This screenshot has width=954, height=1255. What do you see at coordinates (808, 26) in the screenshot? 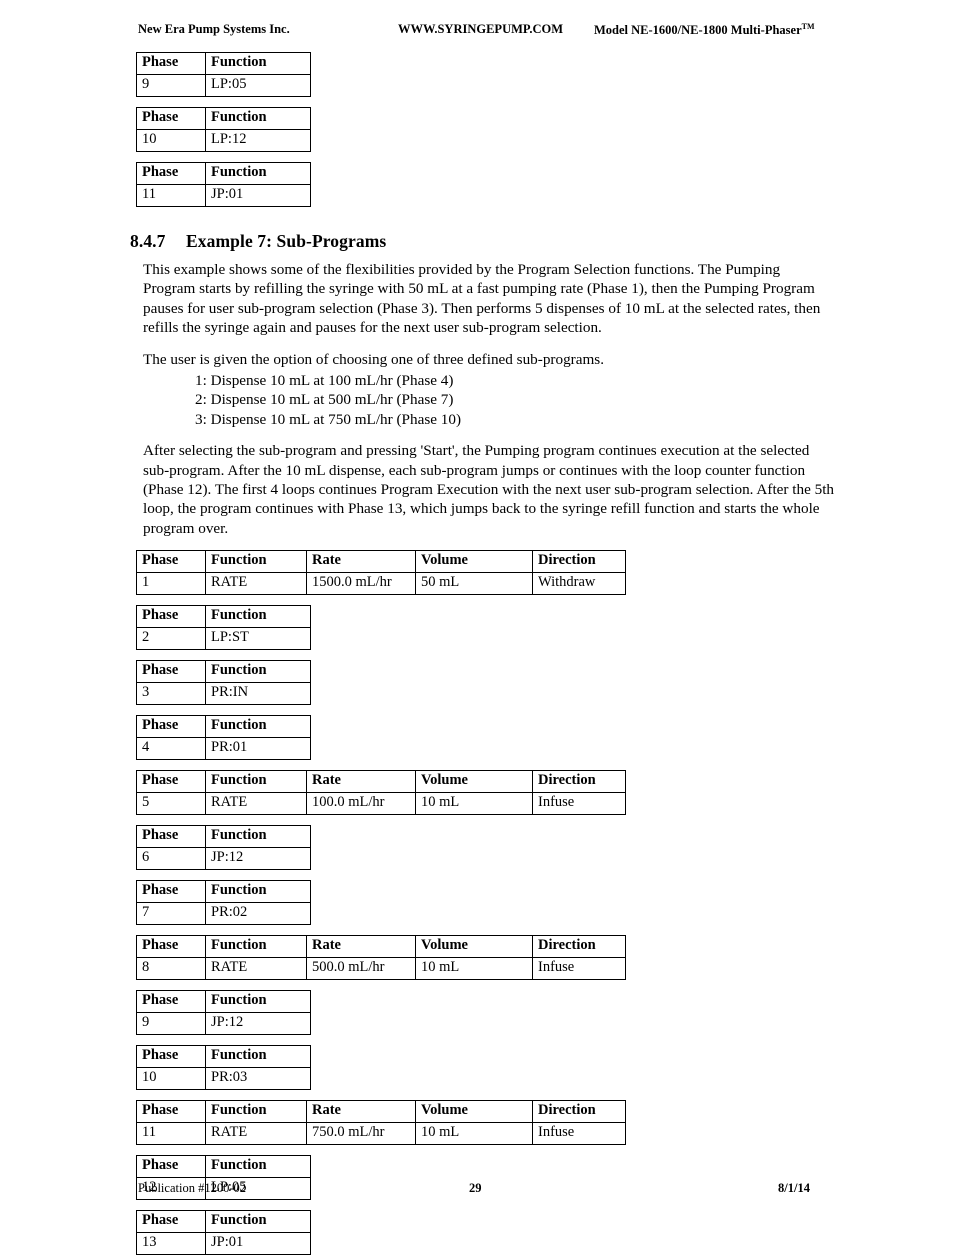
I see `header-model-trademark: TM` at bounding box center [808, 26].